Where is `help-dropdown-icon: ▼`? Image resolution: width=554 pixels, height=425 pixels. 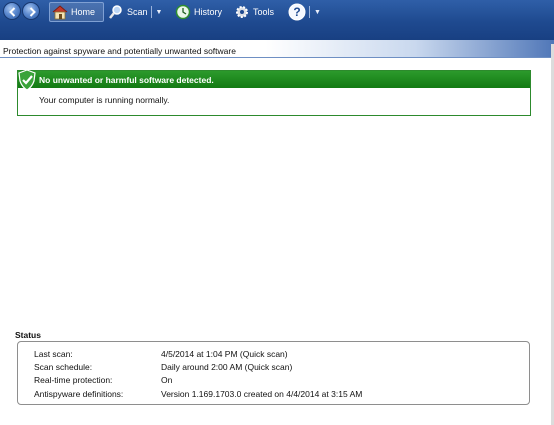
help-dropdown-icon: ▼ is located at coordinates (317, 12).